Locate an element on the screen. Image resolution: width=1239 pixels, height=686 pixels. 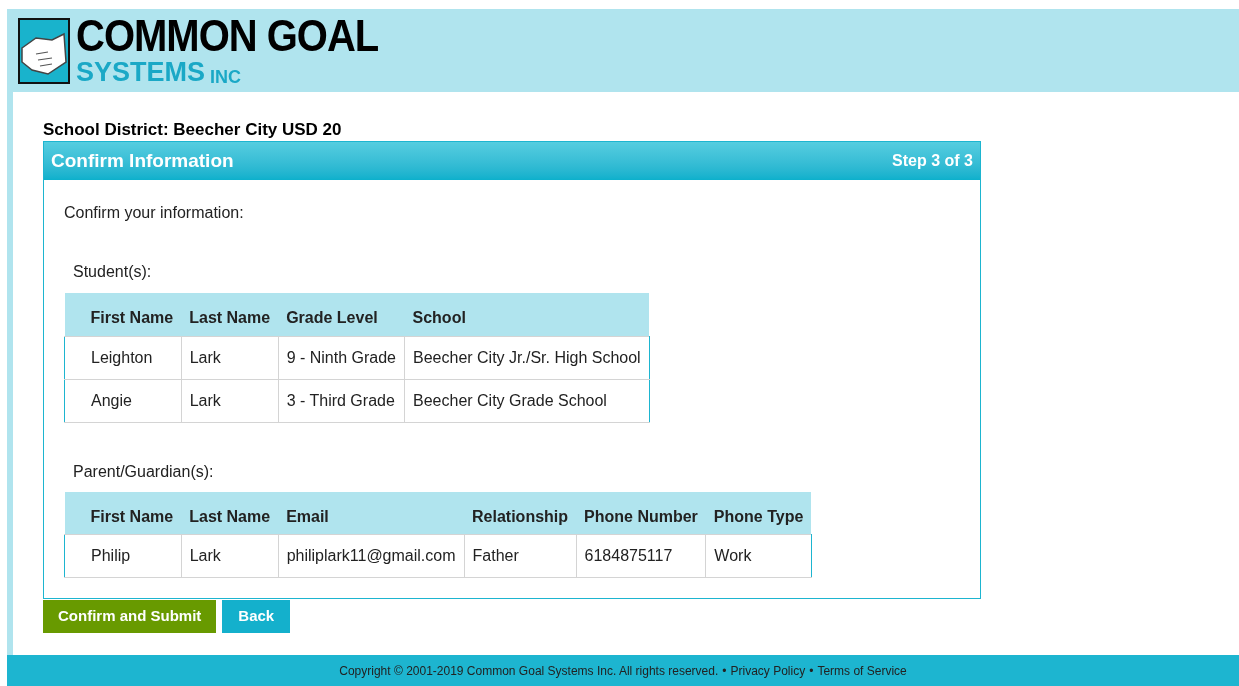
table-cell: 9 - Ninth Grade is located at coordinates (341, 357).